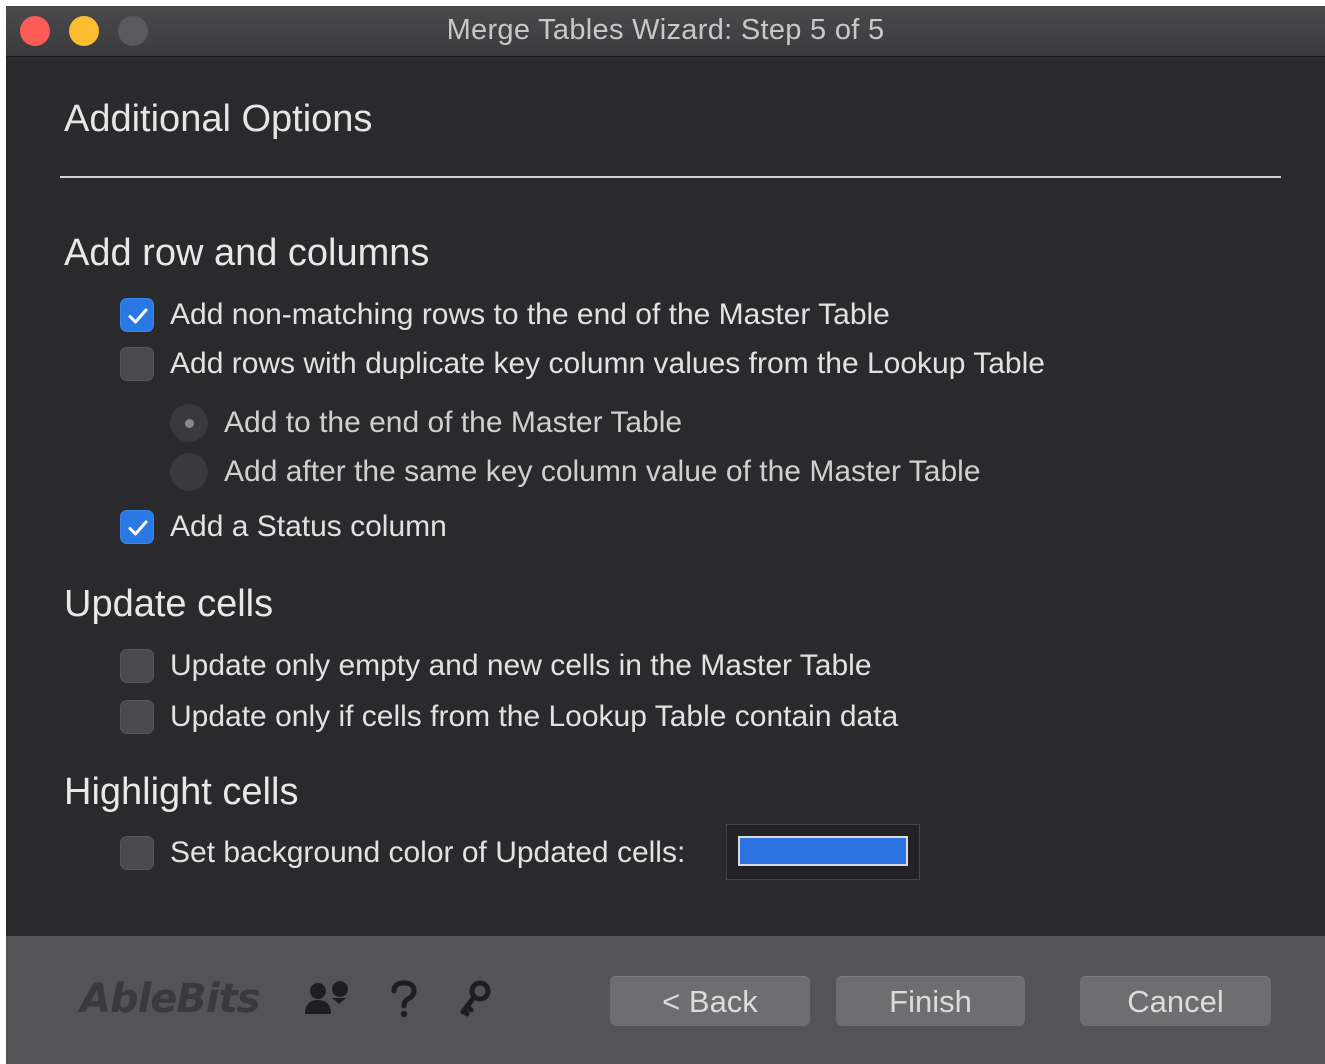  I want to click on wizard-footer: AbleBits < Back Finish Cancel, so click(665, 1000).